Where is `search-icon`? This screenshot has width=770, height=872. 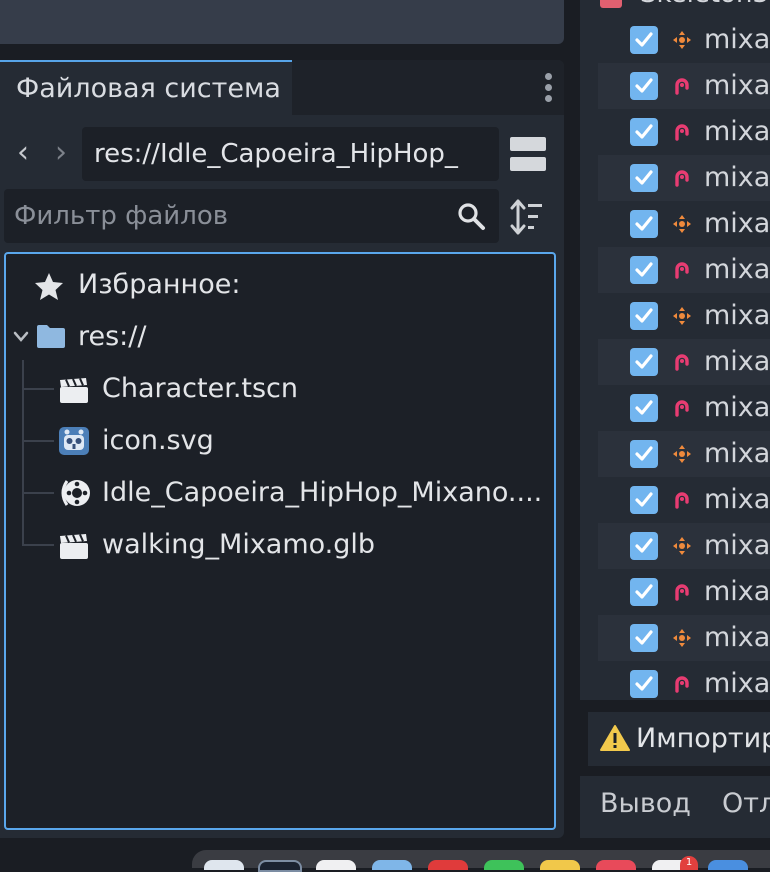 search-icon is located at coordinates (471, 216).